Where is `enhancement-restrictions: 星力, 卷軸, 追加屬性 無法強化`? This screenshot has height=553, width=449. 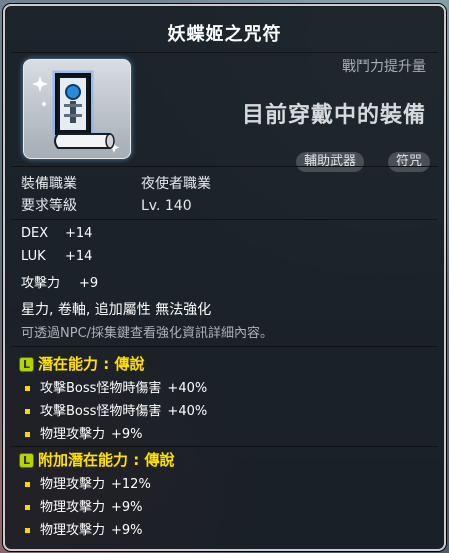 enhancement-restrictions: 星力, 卷軸, 追加屬性 無法強化 is located at coordinates (116, 310).